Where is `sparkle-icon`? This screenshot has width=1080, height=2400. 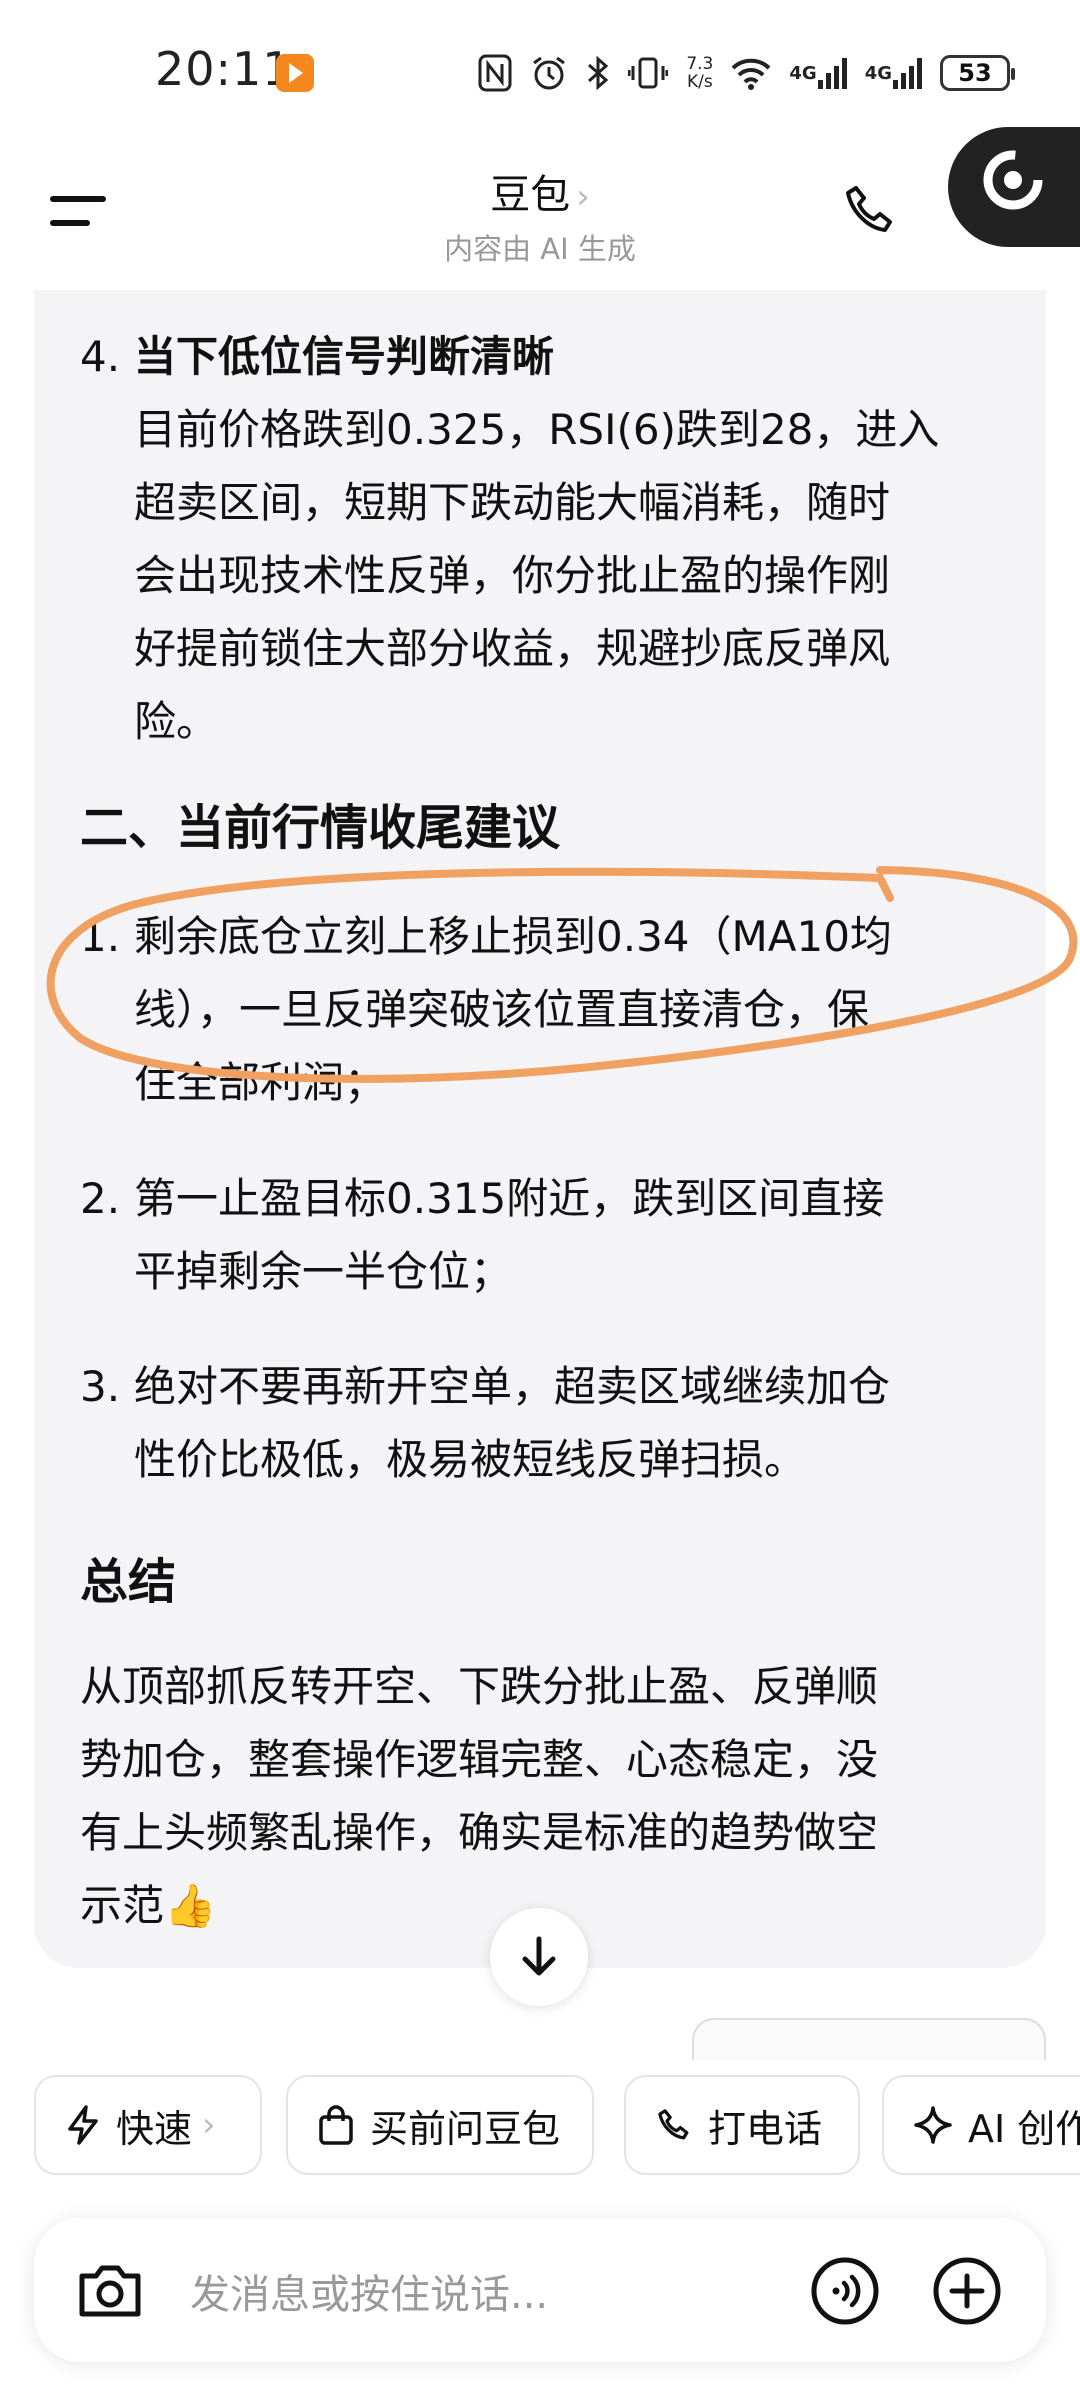 sparkle-icon is located at coordinates (933, 2125).